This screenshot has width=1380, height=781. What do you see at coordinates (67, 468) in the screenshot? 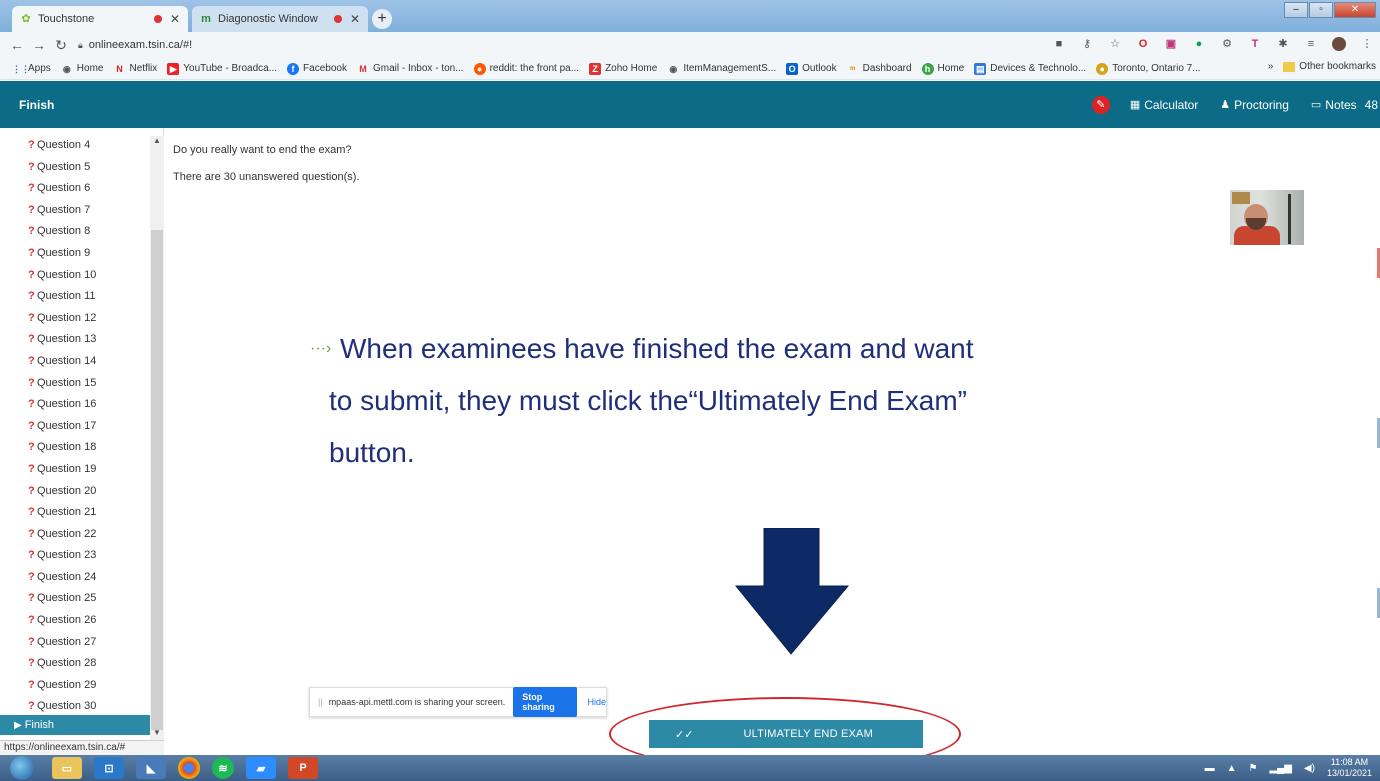
I see `question-label: Question 19` at bounding box center [67, 468].